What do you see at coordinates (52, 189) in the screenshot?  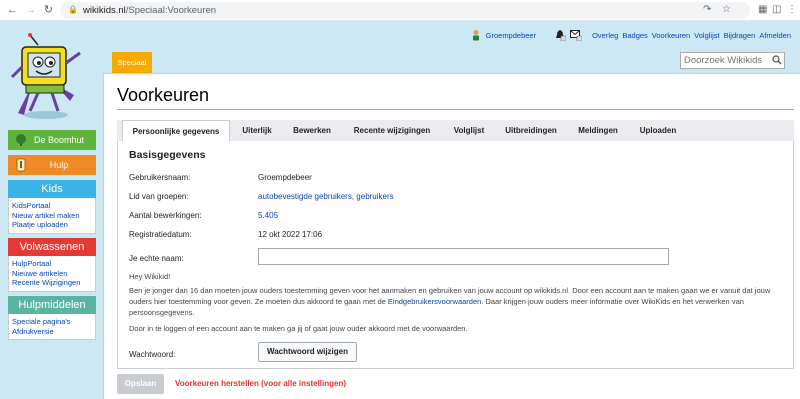 I see `kids-title: Kids` at bounding box center [52, 189].